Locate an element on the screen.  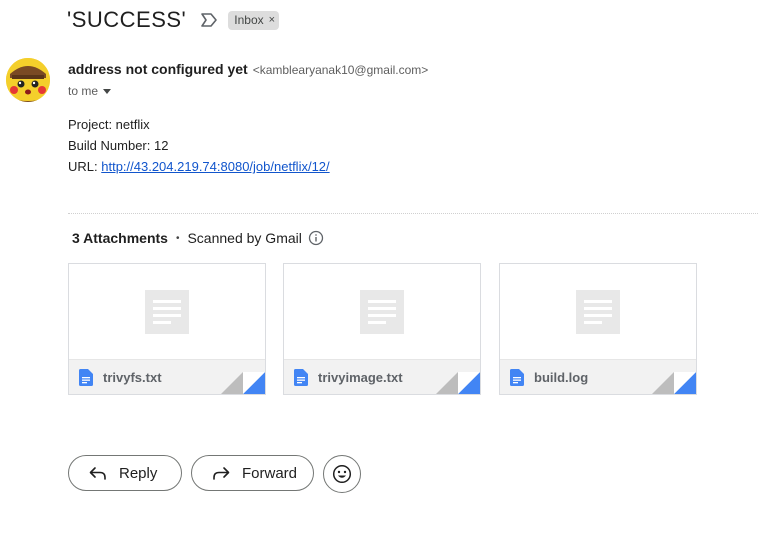
attachment-filename: build.log is located at coordinates (561, 377).